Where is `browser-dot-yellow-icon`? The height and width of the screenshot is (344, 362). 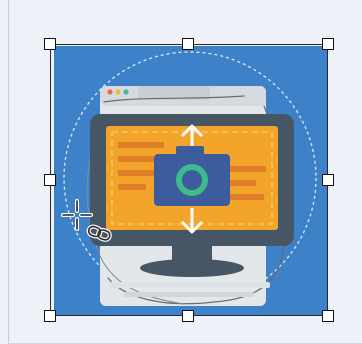
browser-dot-yellow-icon is located at coordinates (118, 92).